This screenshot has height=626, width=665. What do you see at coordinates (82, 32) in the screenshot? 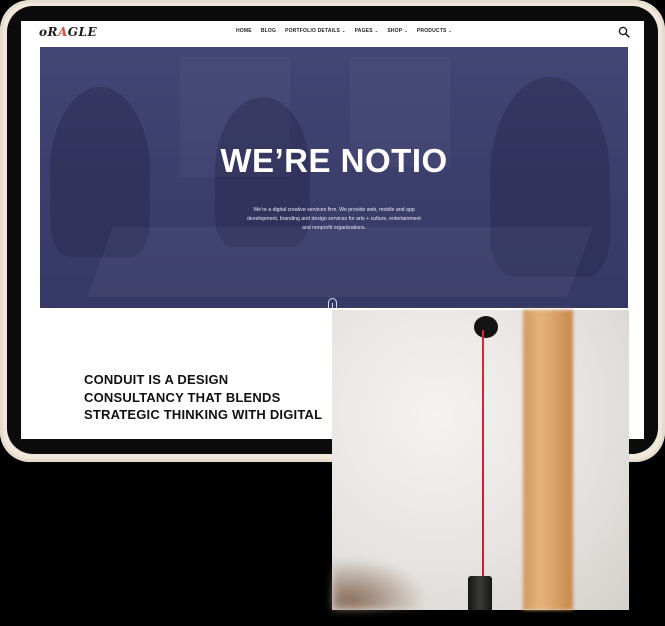
I see `logo-text-end: GLE` at bounding box center [82, 32].